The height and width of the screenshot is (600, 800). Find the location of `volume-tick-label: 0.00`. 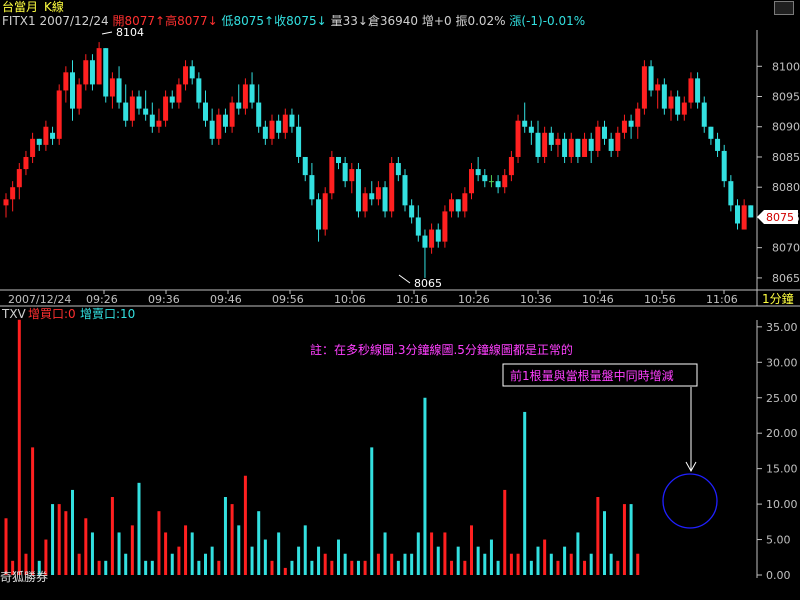

volume-tick-label: 0.00 is located at coordinates (778, 575).